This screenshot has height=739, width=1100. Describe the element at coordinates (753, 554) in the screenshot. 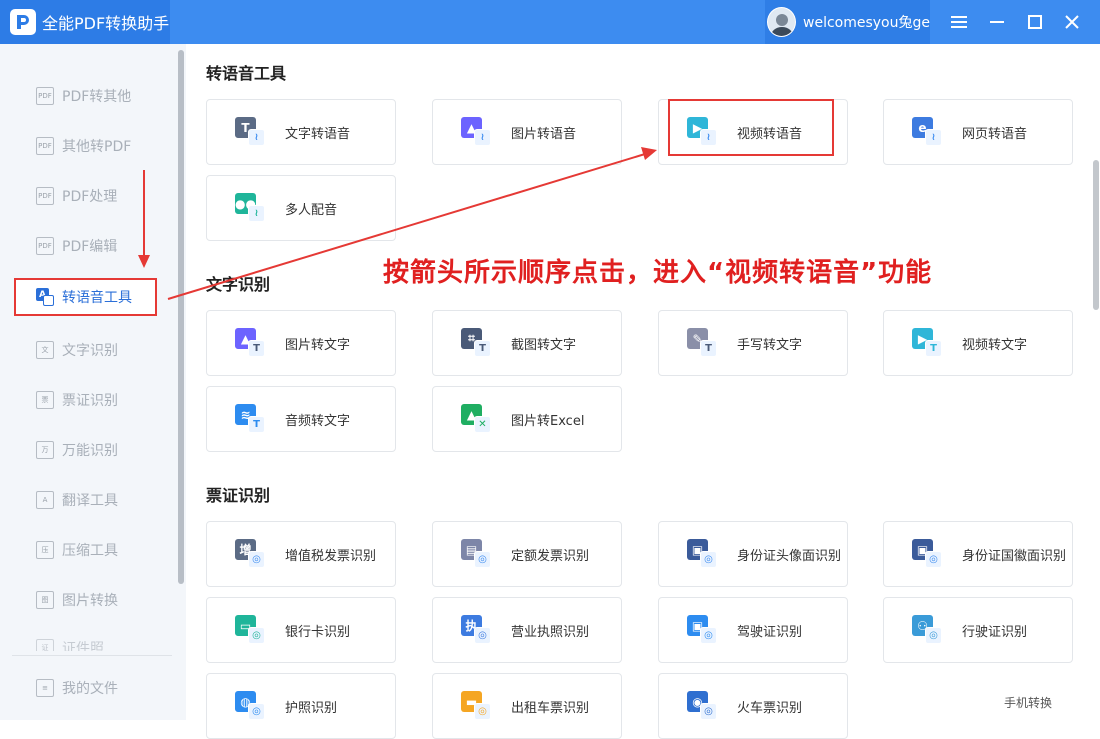

I see `tool-id-front: ▣ ◎ 身份证头像面识别` at that location.